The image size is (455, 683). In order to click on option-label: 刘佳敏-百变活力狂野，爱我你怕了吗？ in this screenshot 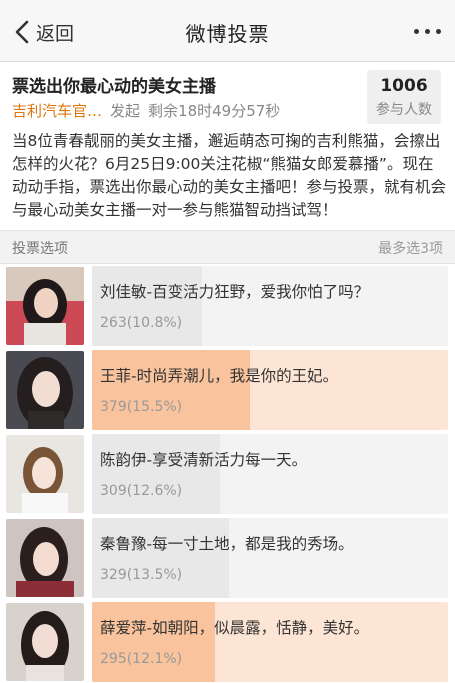, I will do `click(235, 292)`.